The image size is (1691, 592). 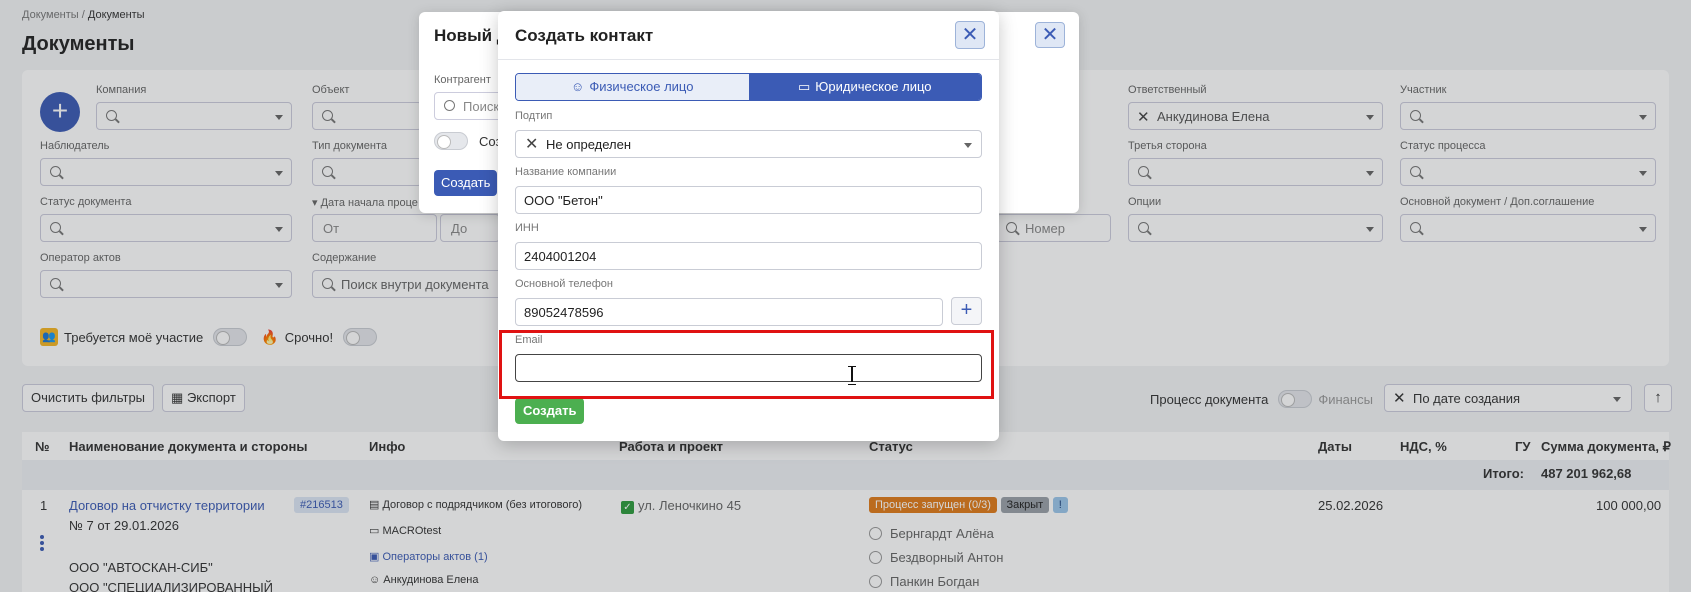 What do you see at coordinates (852, 375) in the screenshot?
I see `text-cursor-icon` at bounding box center [852, 375].